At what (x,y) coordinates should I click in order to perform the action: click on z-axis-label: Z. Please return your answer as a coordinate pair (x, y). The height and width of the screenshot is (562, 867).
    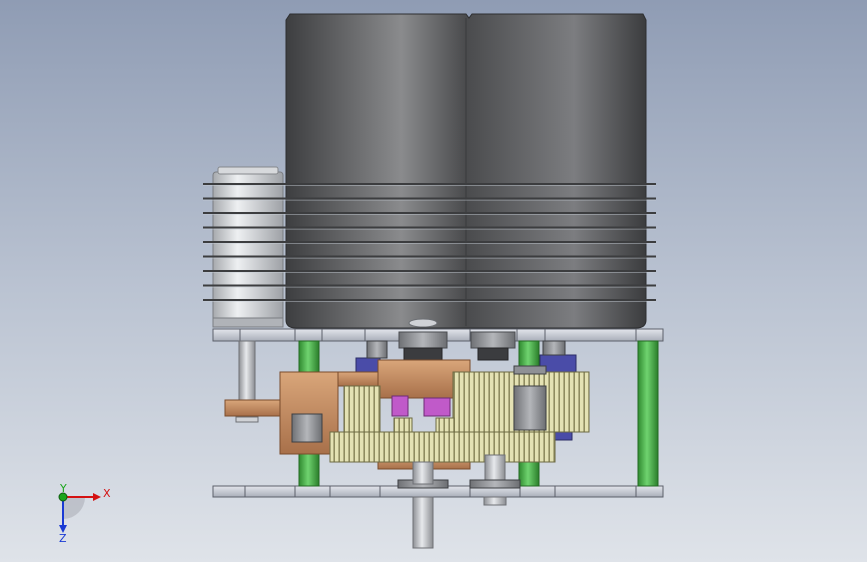
    Looking at the image, I should click on (63, 538).